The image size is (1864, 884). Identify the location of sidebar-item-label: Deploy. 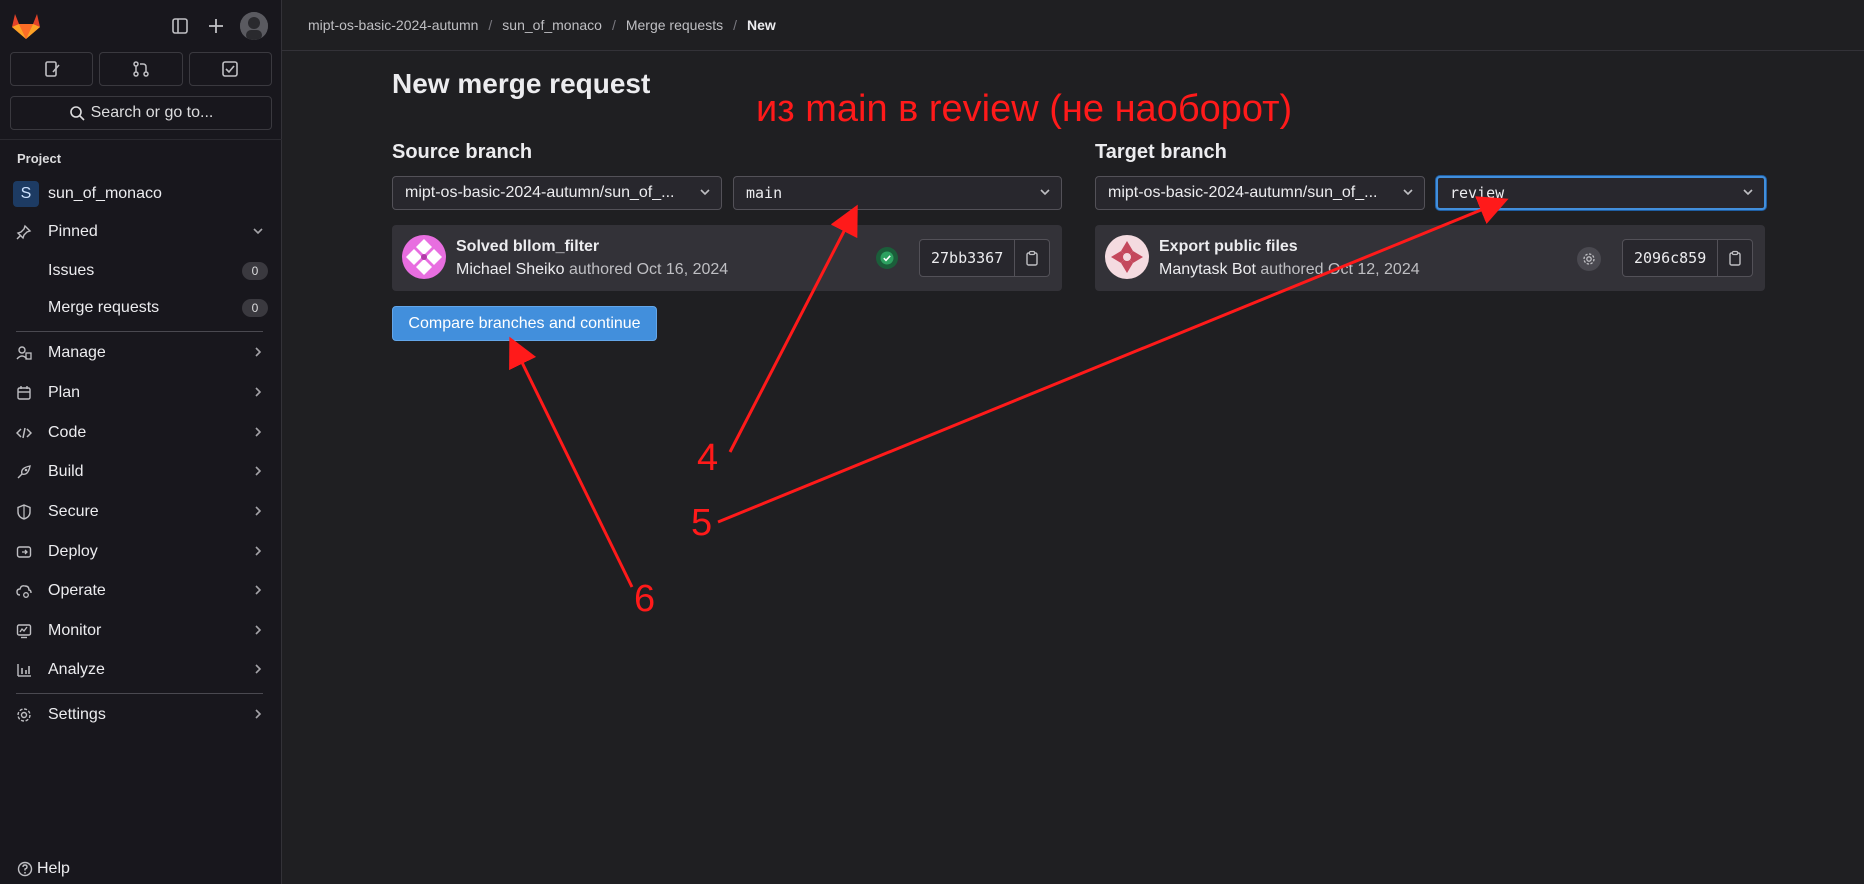
(73, 551).